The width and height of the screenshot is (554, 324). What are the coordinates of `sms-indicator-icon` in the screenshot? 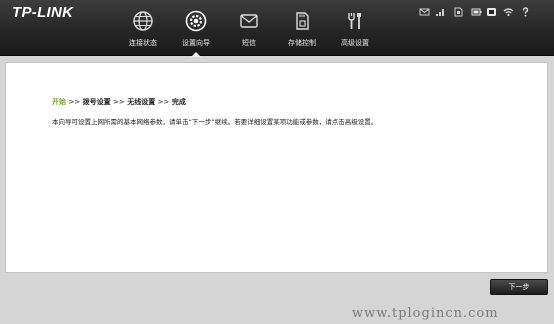 It's located at (491, 9).